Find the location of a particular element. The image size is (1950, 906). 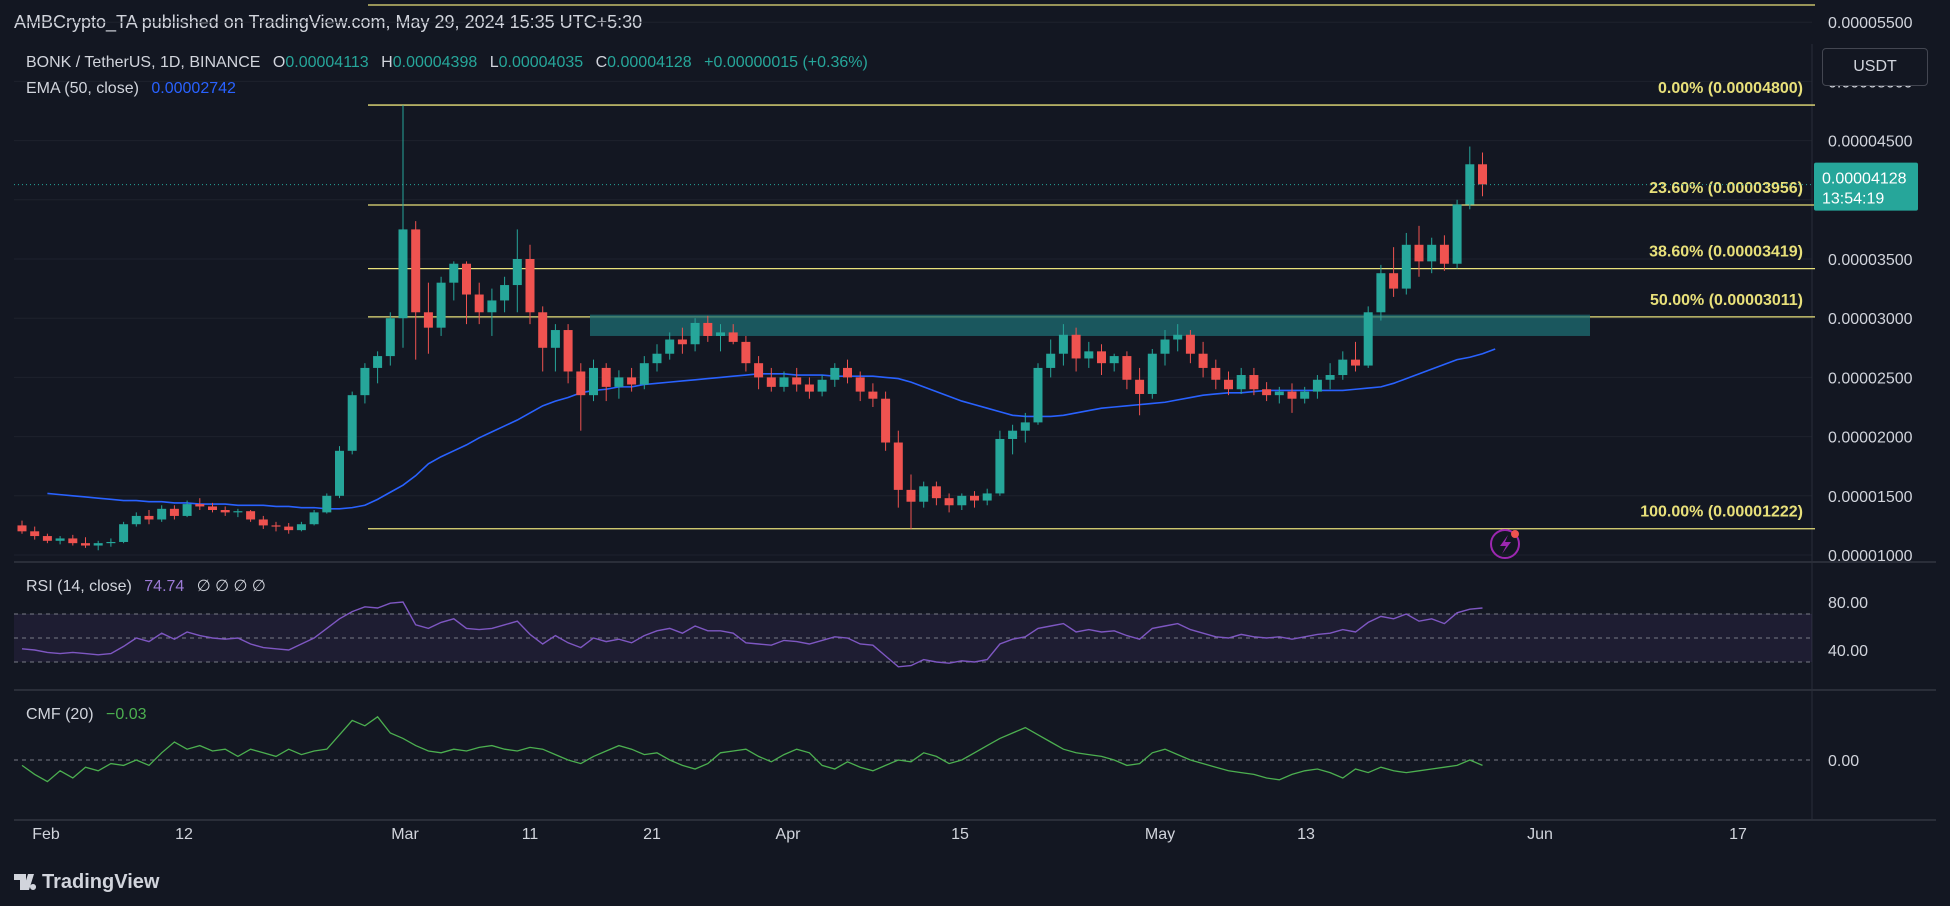

low-value: 0.00004035 is located at coordinates (541, 62).